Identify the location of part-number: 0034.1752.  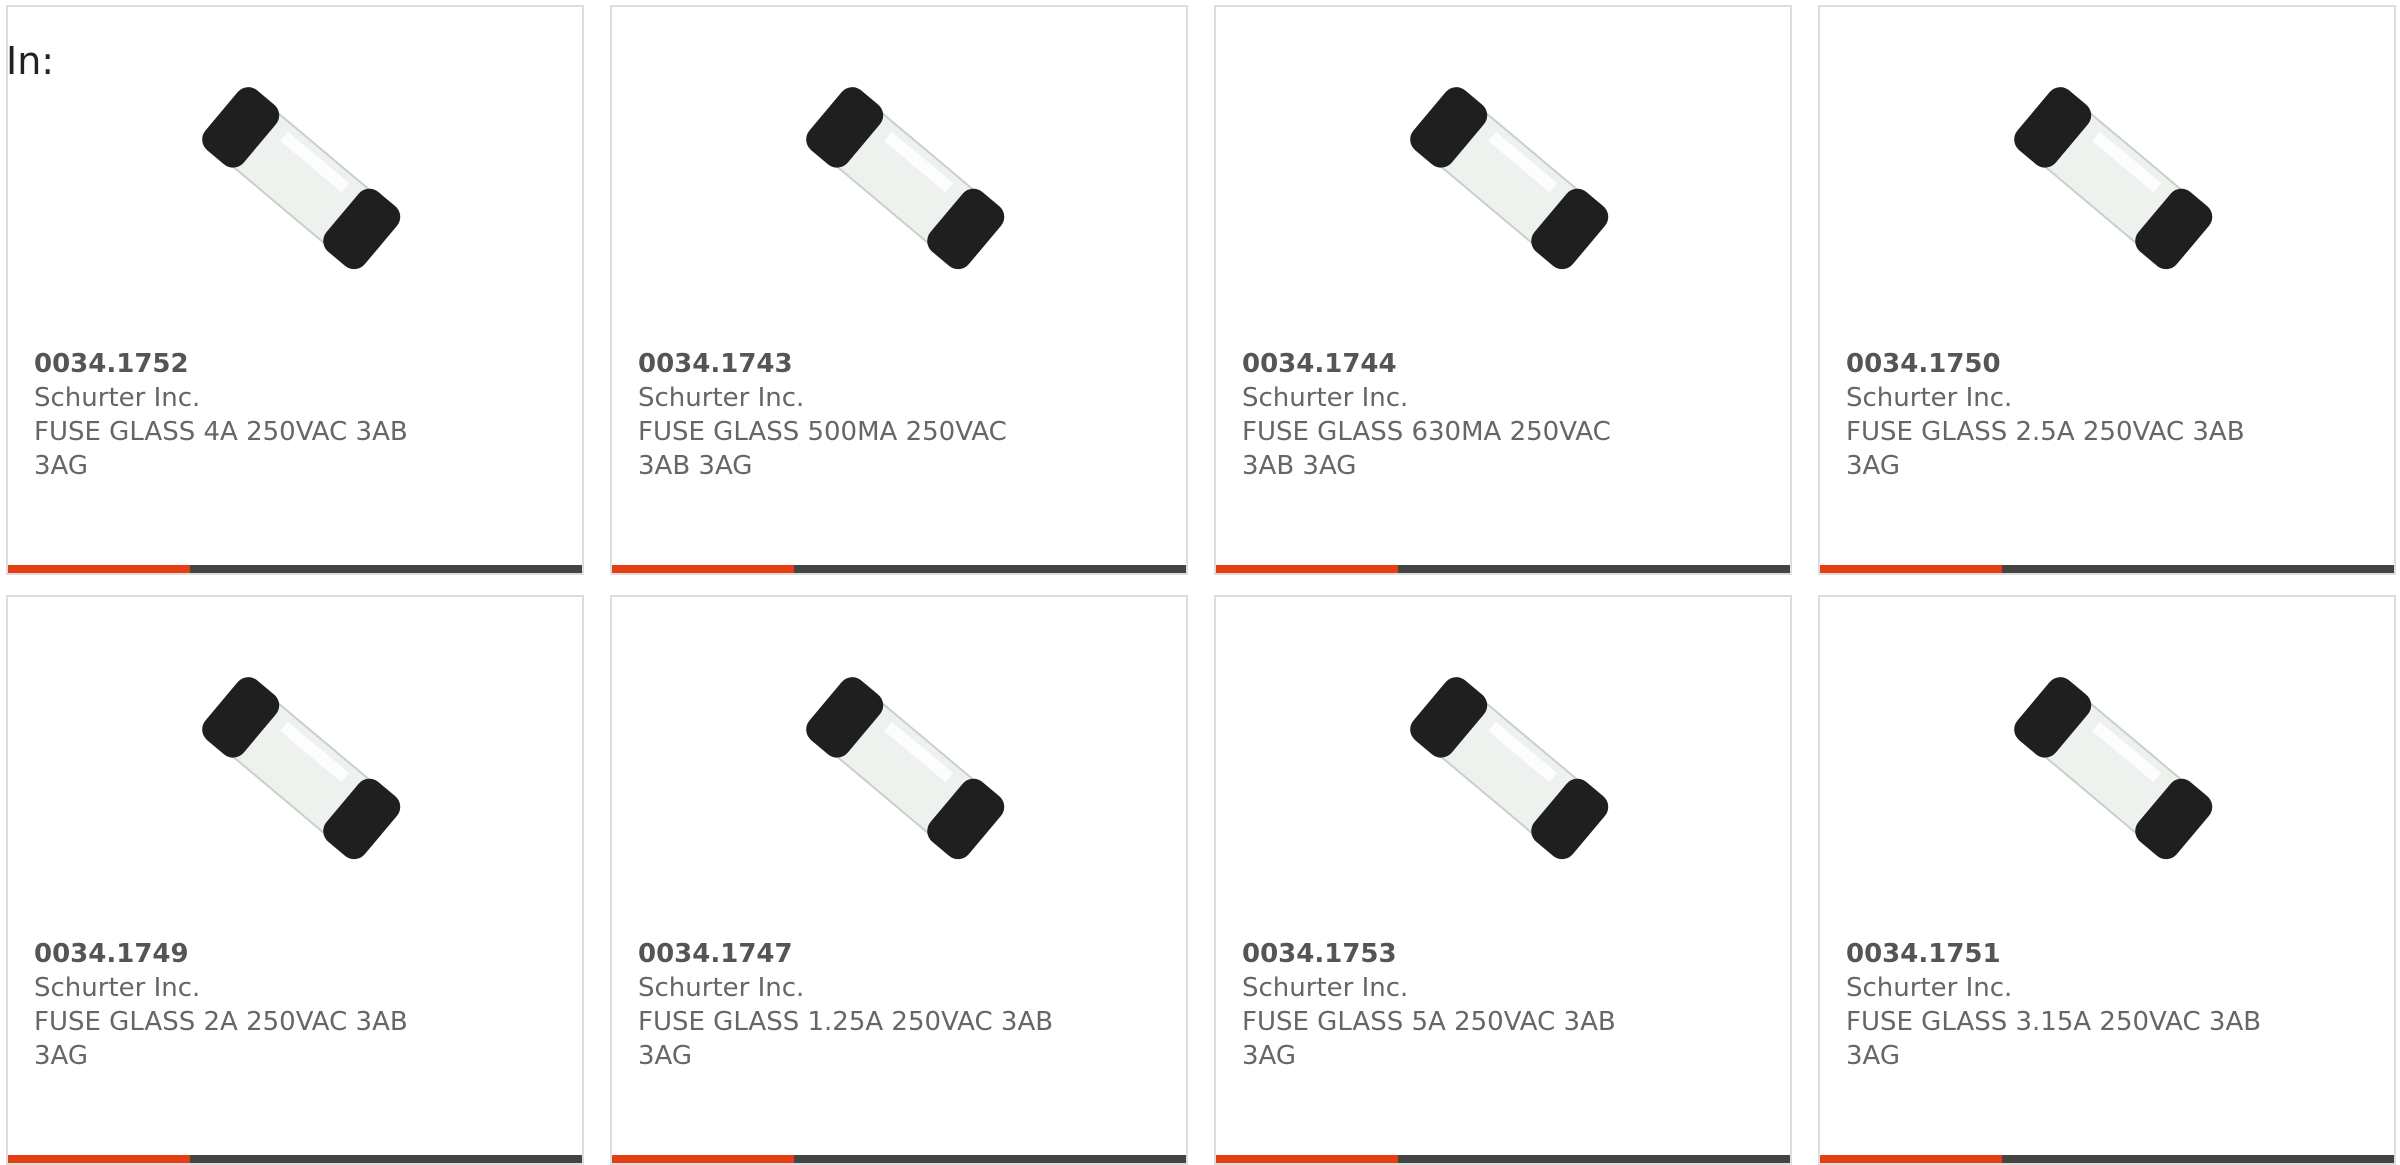
(294, 364).